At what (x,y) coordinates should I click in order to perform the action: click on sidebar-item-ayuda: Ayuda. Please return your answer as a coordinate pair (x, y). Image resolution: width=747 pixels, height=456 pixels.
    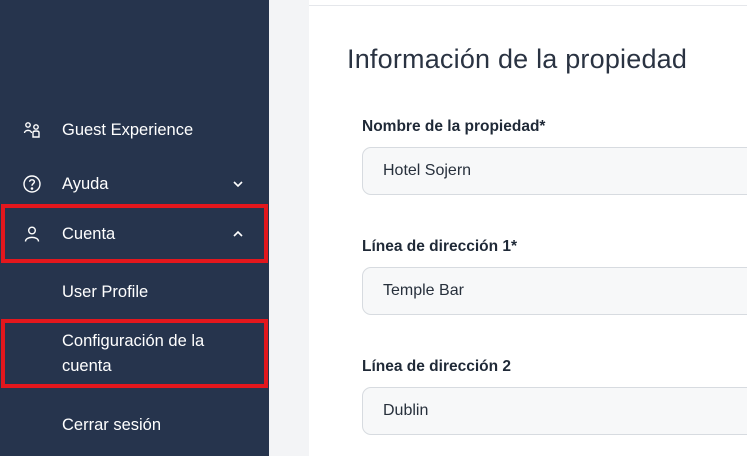
    Looking at the image, I should click on (134, 184).